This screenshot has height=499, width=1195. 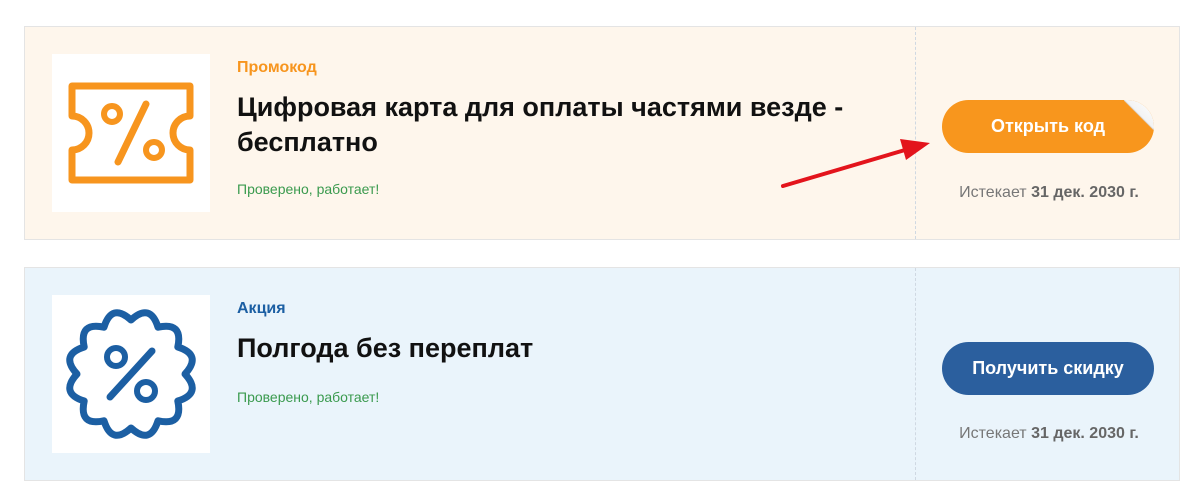 What do you see at coordinates (1139, 115) in the screenshot?
I see `code-peel-corner` at bounding box center [1139, 115].